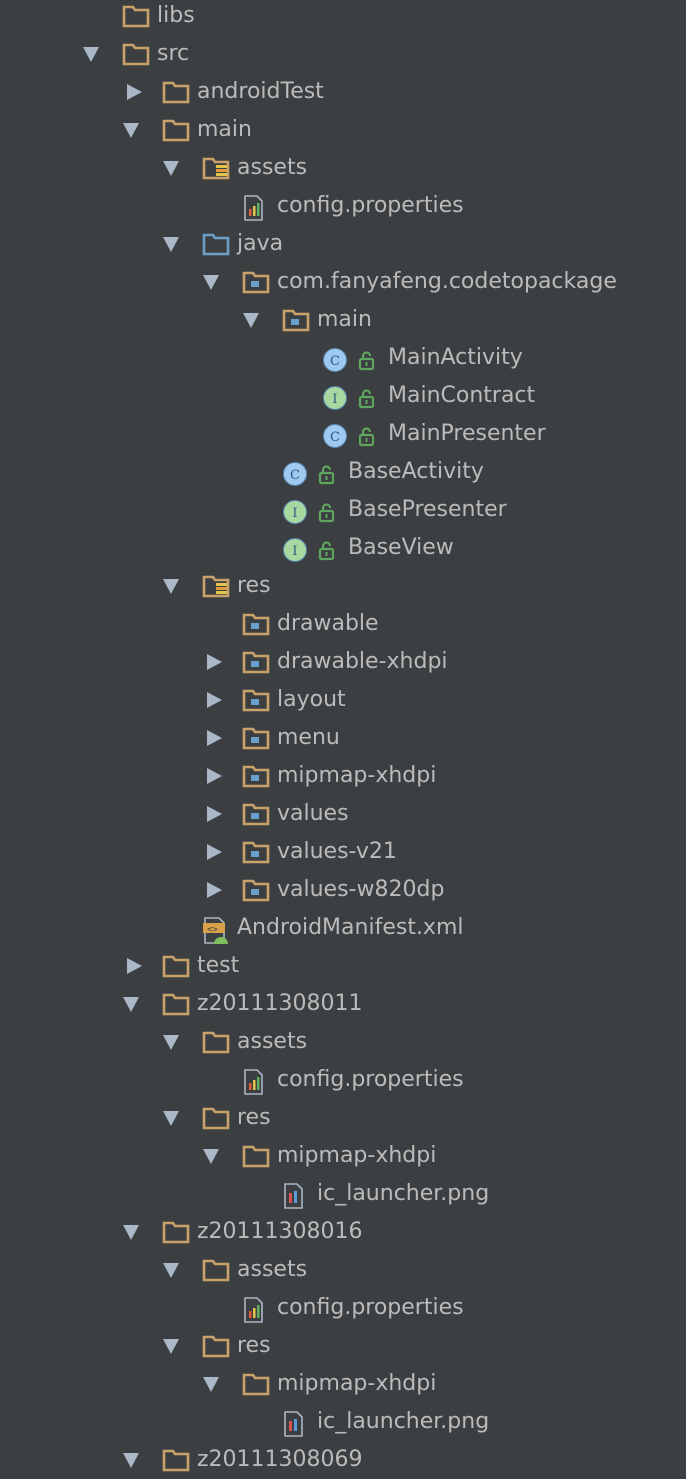 Image resolution: width=686 pixels, height=1479 pixels. I want to click on tree-item-label: test, so click(218, 965).